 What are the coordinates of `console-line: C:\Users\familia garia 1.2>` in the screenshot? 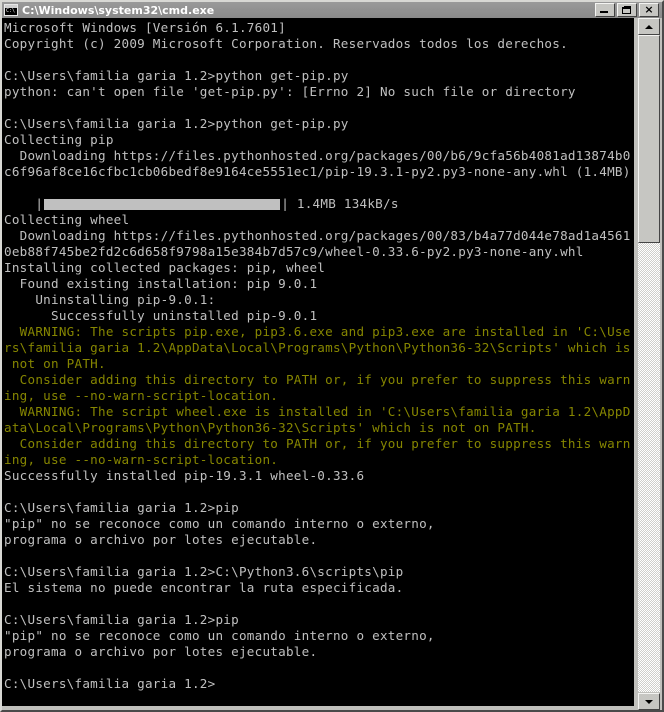 It's located at (110, 683).